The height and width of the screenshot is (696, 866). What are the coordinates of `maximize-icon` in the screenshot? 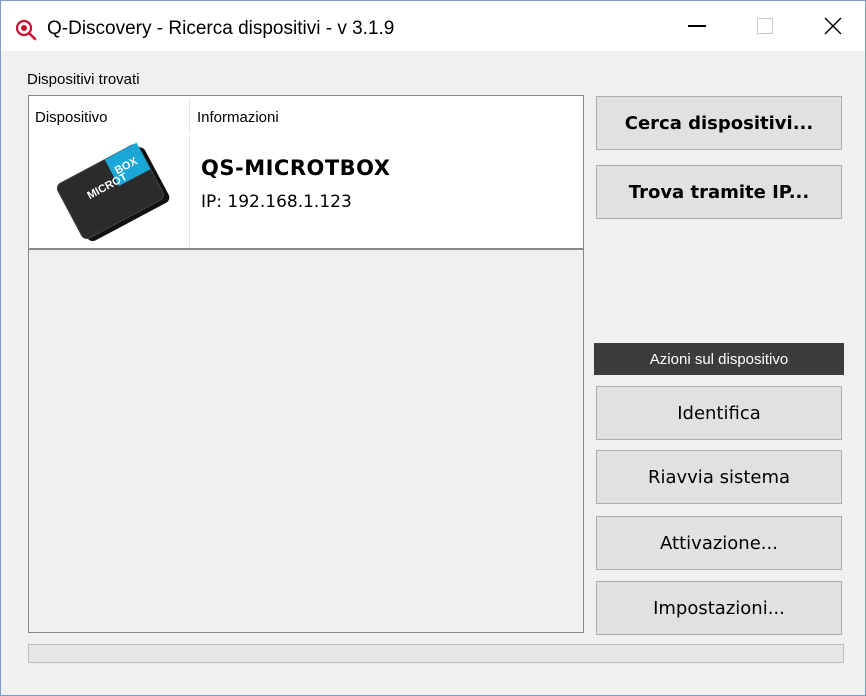 It's located at (765, 26).